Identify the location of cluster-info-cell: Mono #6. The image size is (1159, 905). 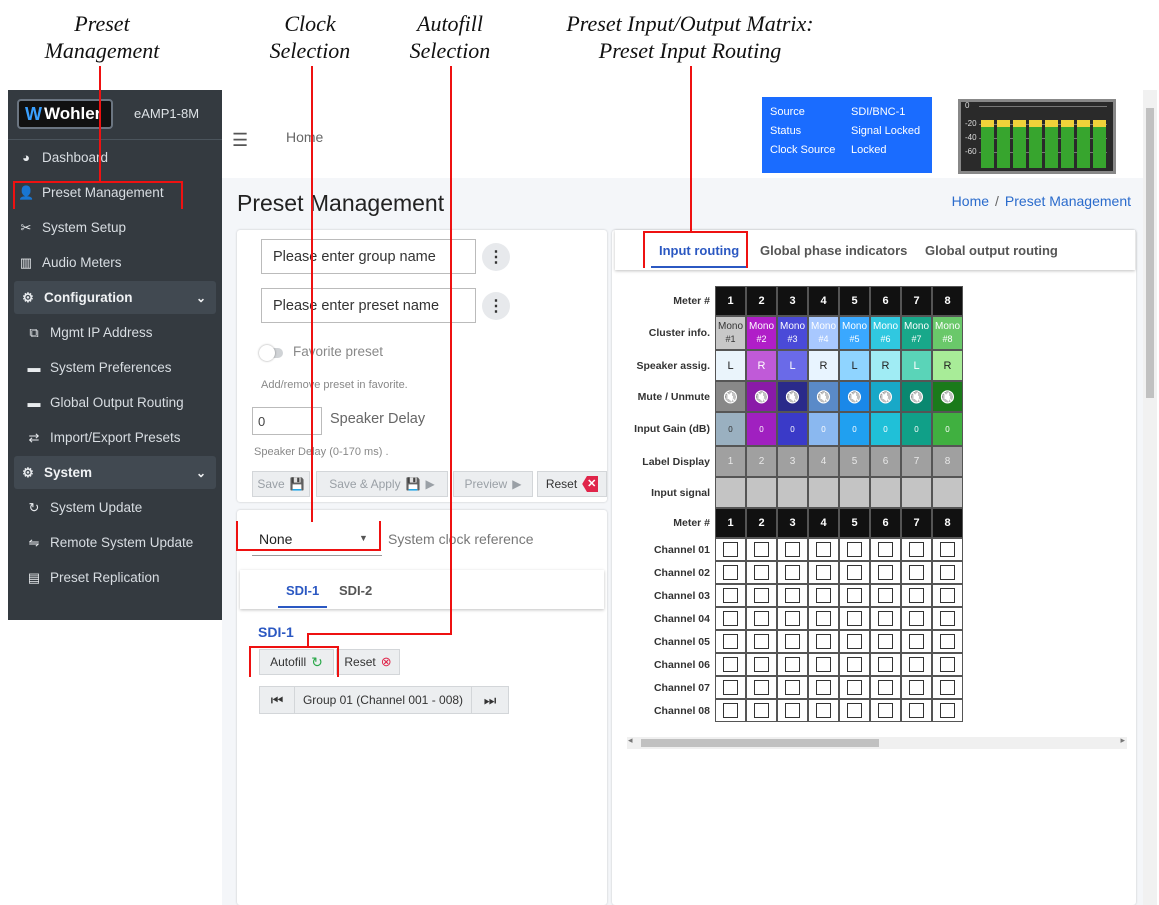
(885, 333).